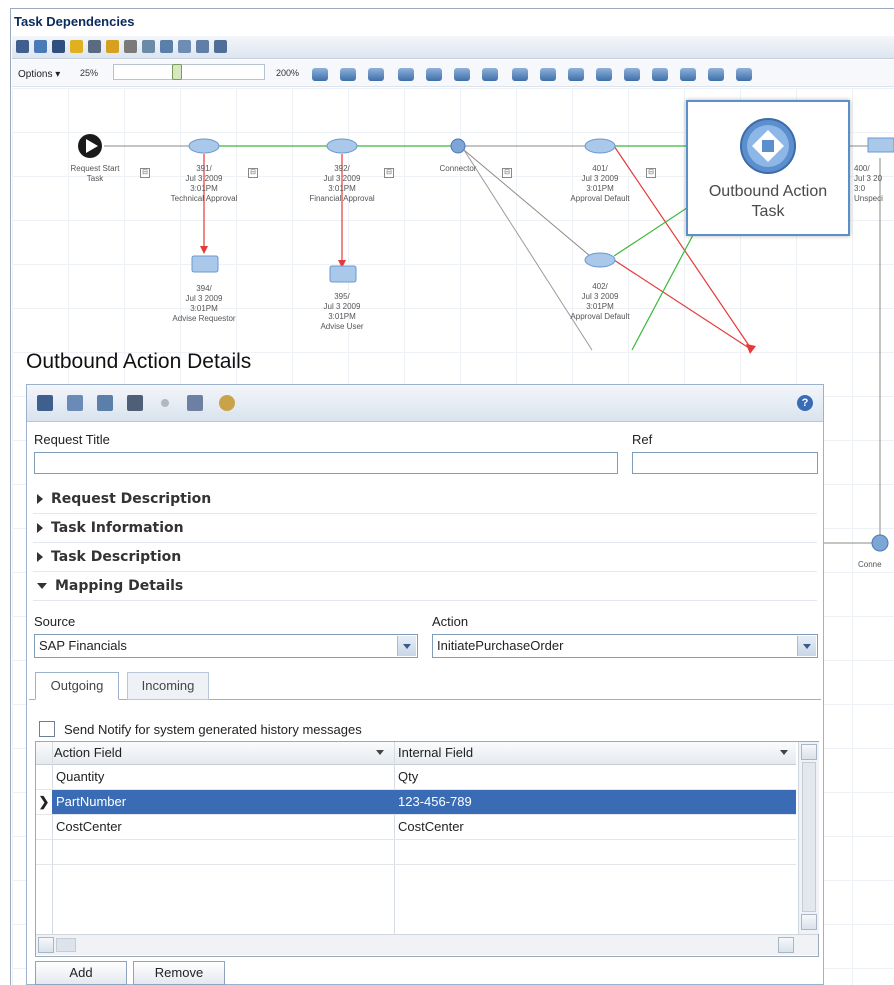 The width and height of the screenshot is (894, 985). Describe the element at coordinates (88, 753) in the screenshot. I see `column-header-action-field: Action Field` at that location.